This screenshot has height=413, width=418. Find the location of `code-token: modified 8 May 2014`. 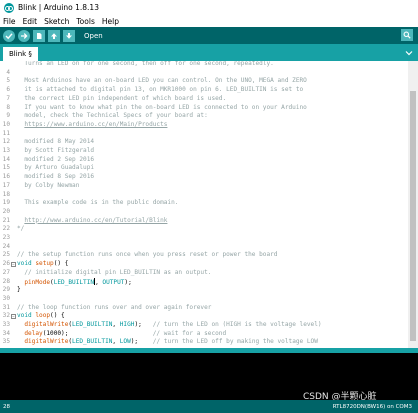

code-token: modified 8 May 2014 is located at coordinates (56, 142).